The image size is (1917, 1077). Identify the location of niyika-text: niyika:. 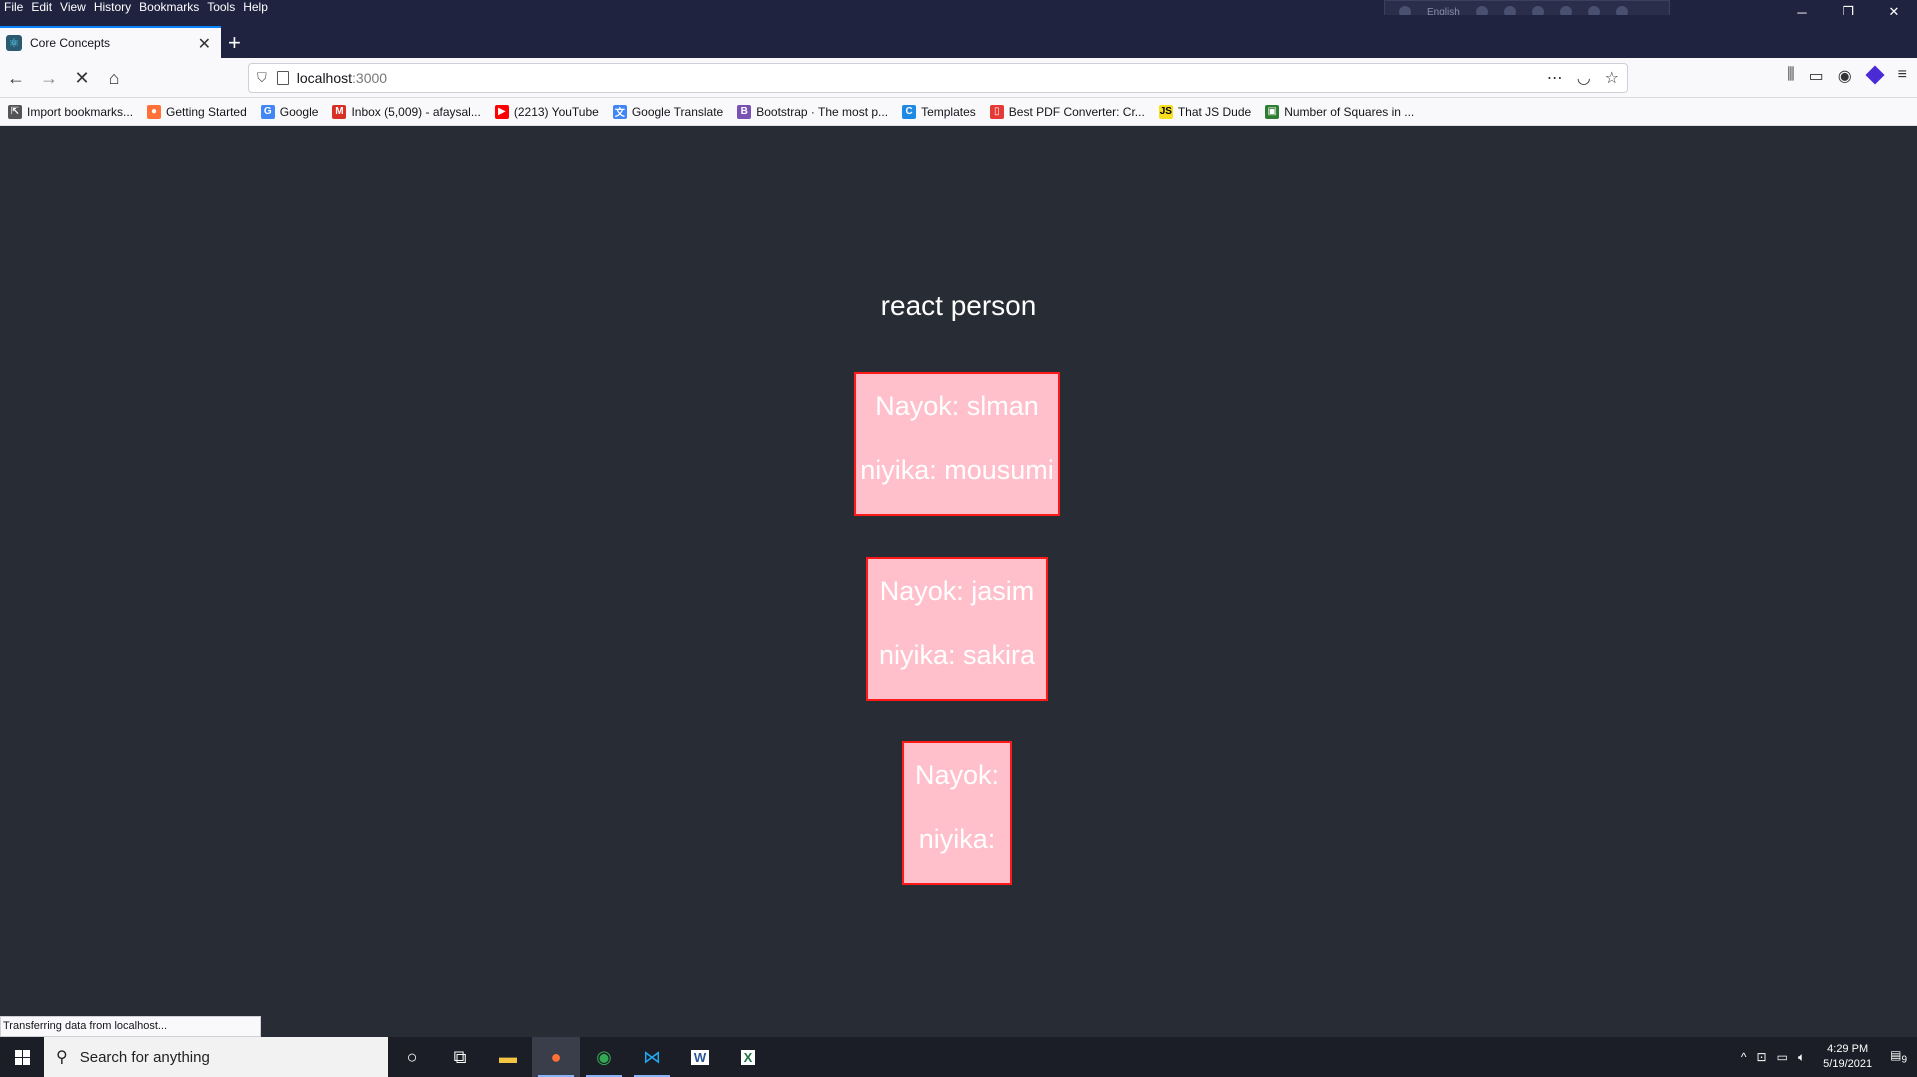
(957, 839).